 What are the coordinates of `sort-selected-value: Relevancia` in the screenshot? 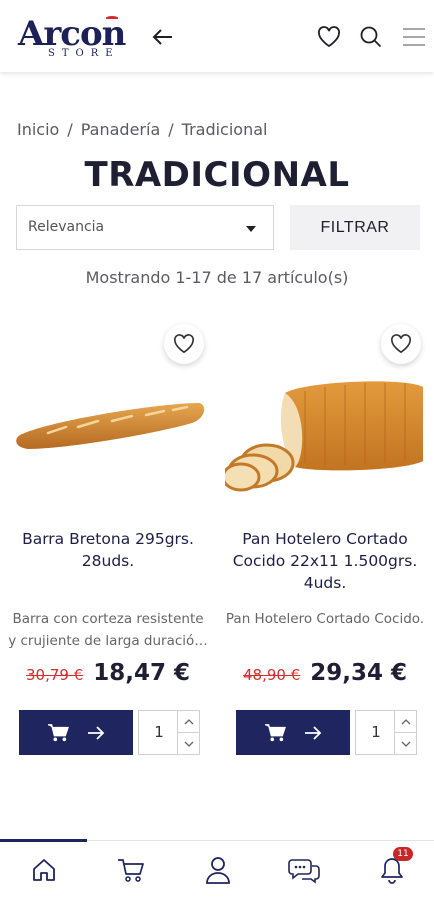 It's located at (66, 227).